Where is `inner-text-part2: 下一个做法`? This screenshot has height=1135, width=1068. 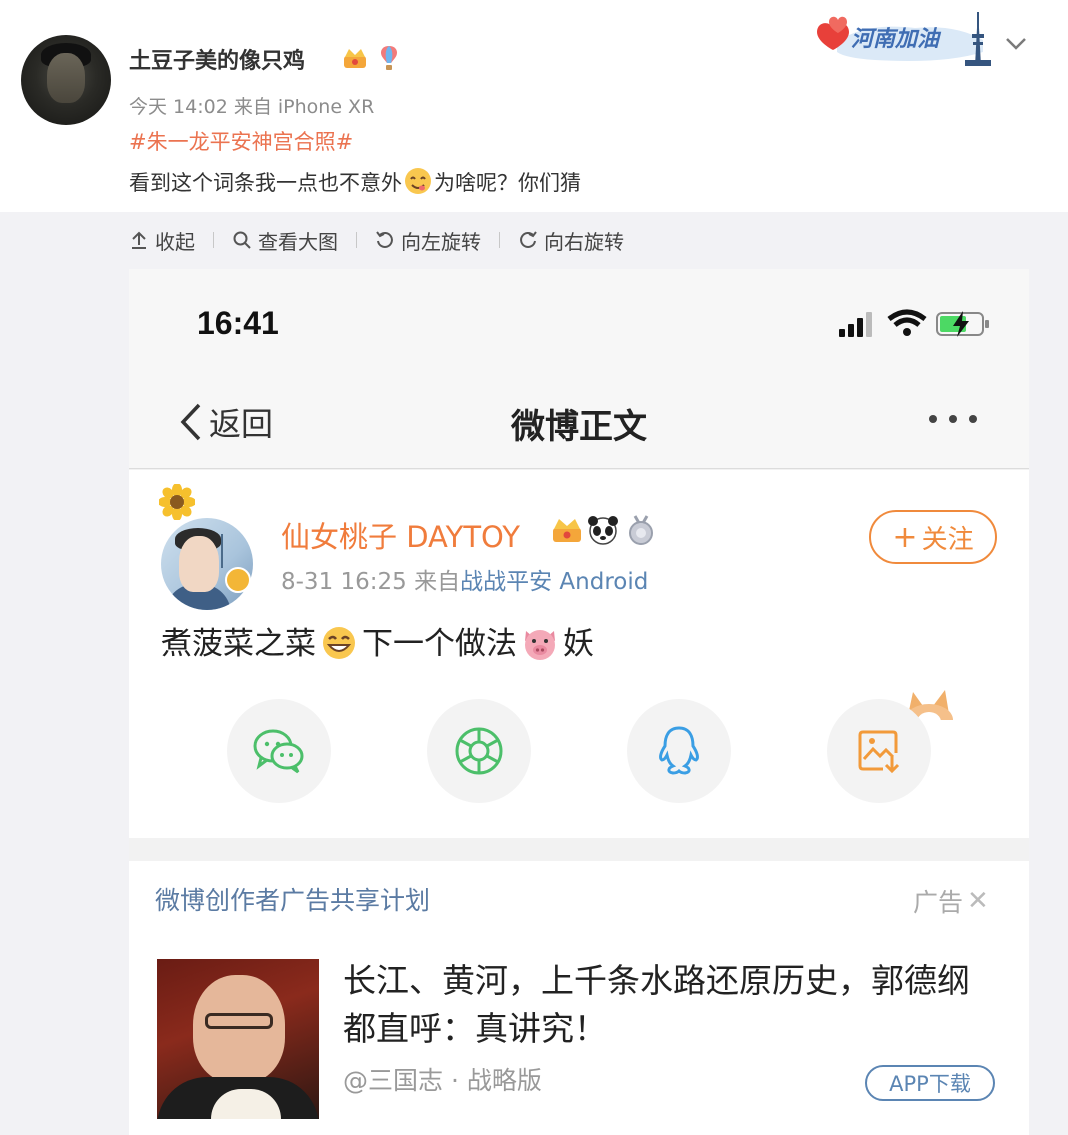
inner-text-part2: 下一个做法 is located at coordinates (439, 644).